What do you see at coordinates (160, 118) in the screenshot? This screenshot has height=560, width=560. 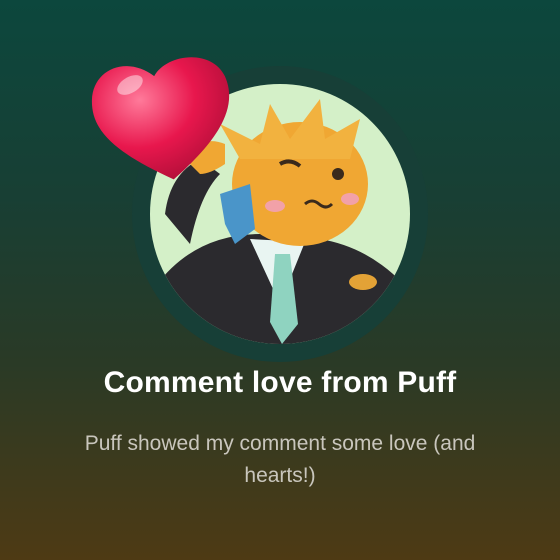 I see `heart-icon` at bounding box center [160, 118].